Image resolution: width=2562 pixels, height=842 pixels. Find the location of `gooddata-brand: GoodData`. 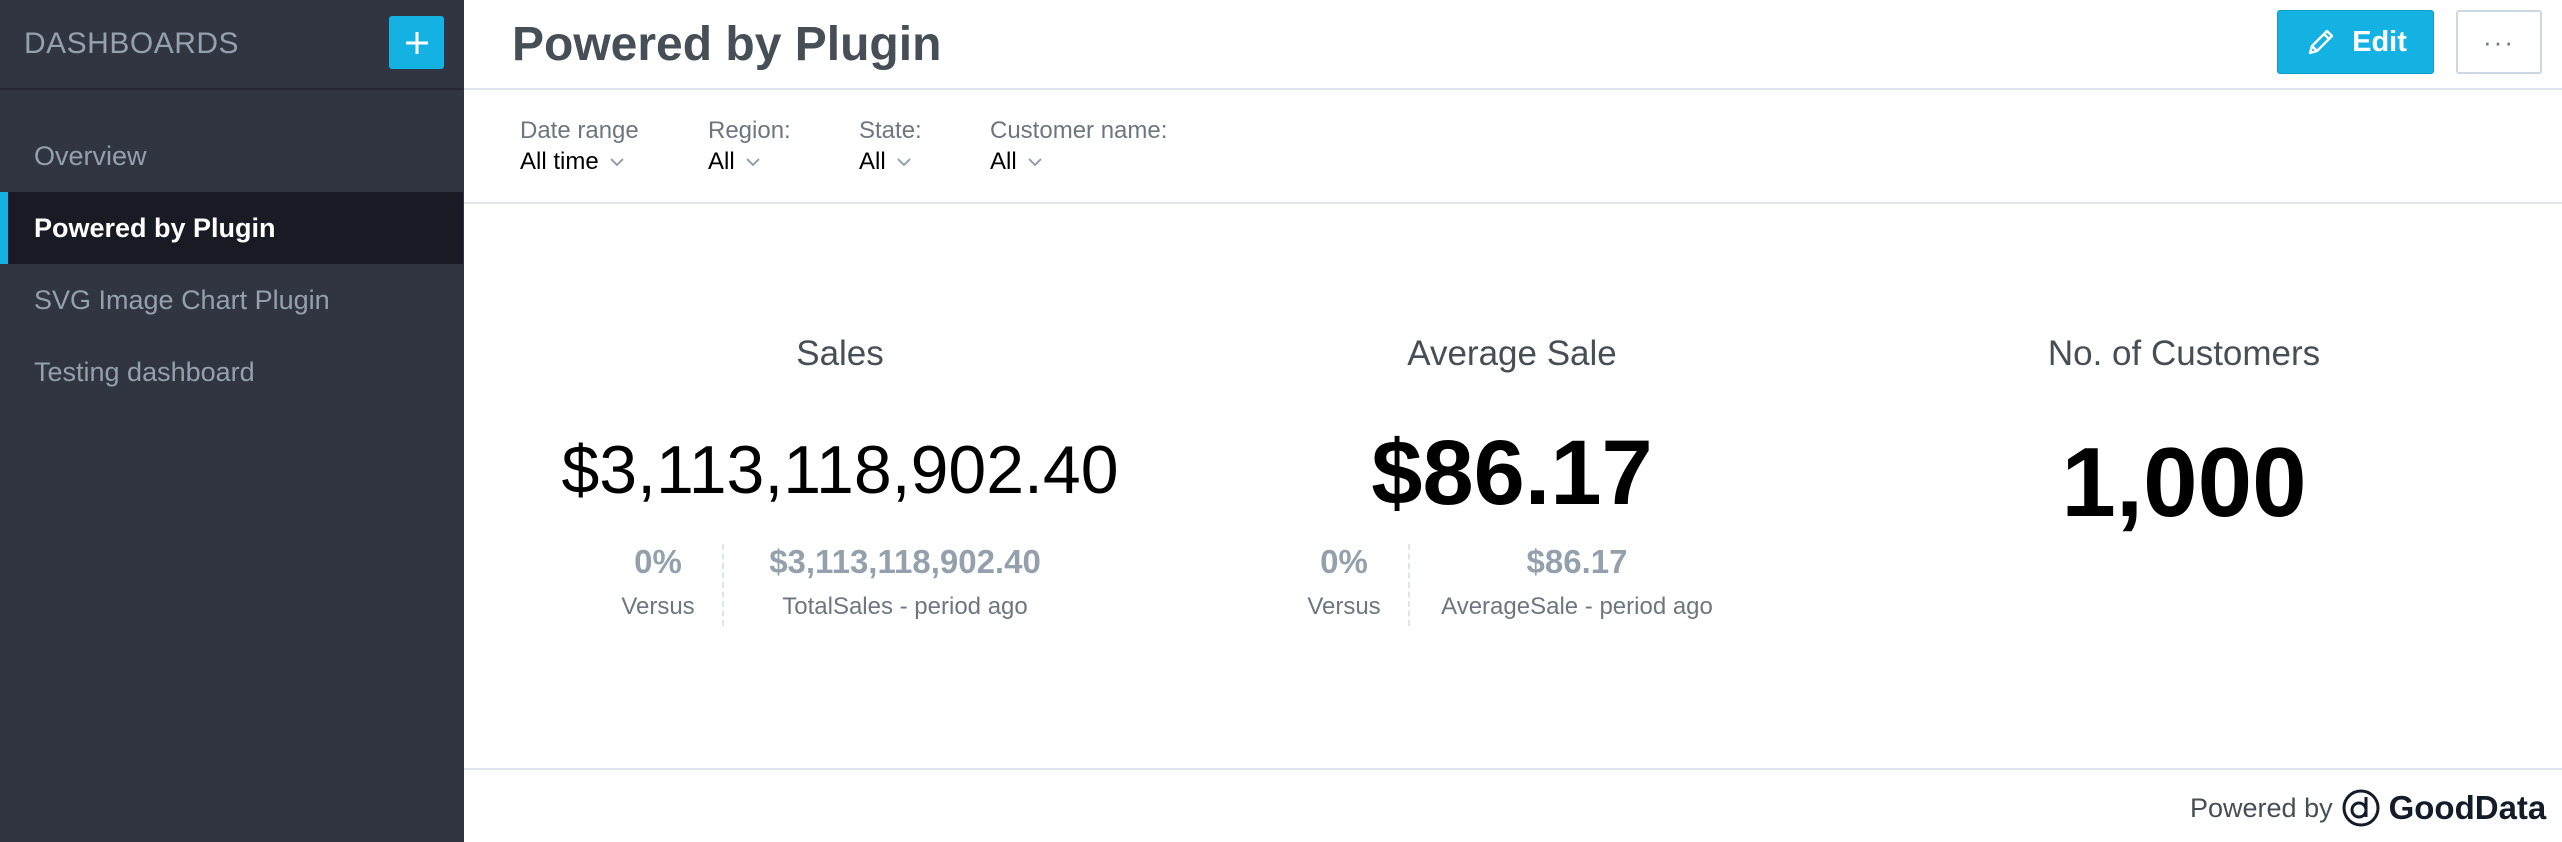

gooddata-brand: GoodData is located at coordinates (2467, 807).